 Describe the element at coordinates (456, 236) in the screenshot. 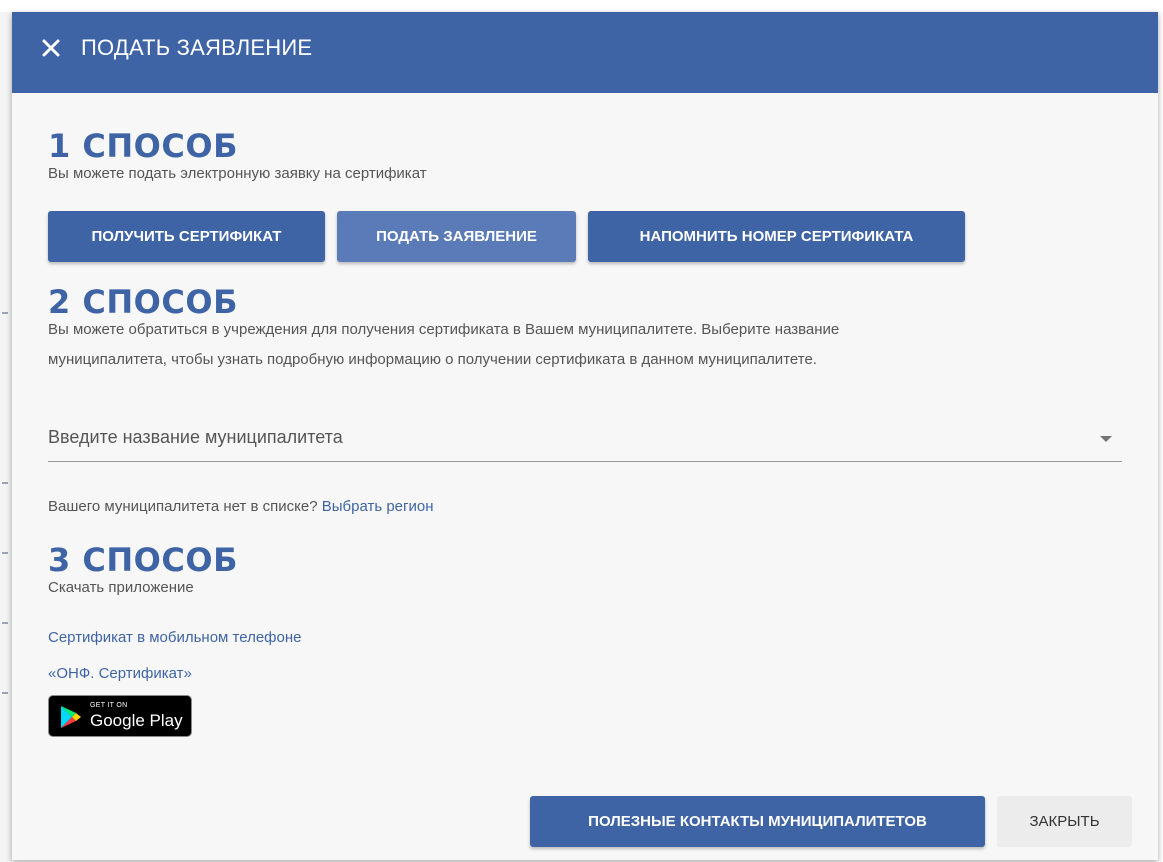

I see `submit-application-button: ПОДАТЬ ЗАЯВЛЕНИЕ` at that location.